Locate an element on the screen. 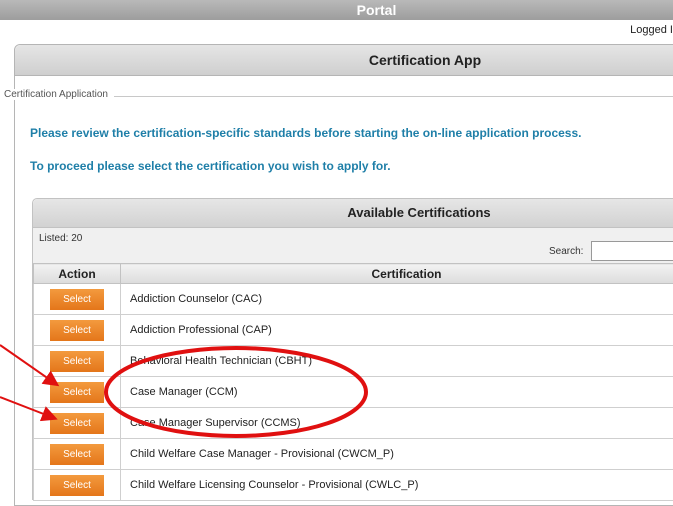 The width and height of the screenshot is (673, 506). fieldset-legend: Certification Application is located at coordinates (57, 94).